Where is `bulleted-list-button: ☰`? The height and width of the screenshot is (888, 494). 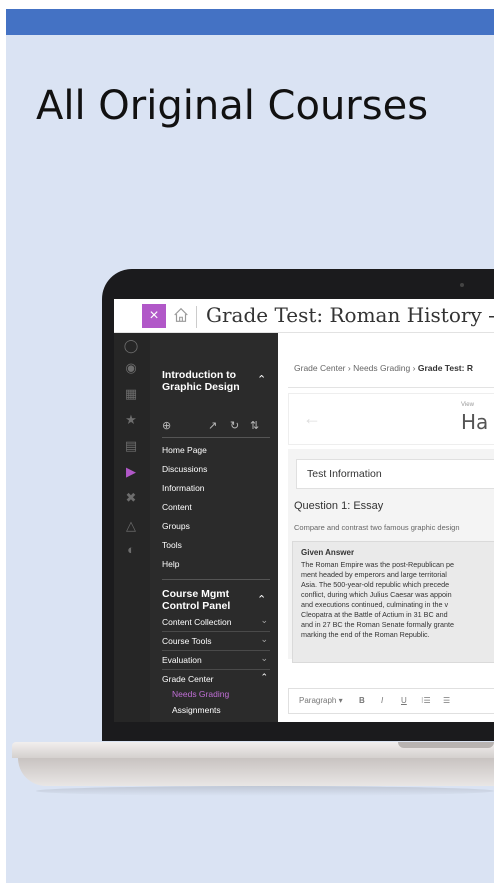
bulleted-list-button: ☰ is located at coordinates (446, 700).